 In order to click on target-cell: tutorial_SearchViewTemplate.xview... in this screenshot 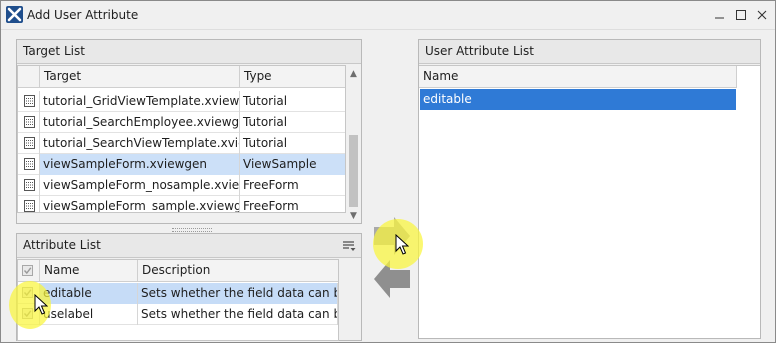, I will do `click(140, 143)`.